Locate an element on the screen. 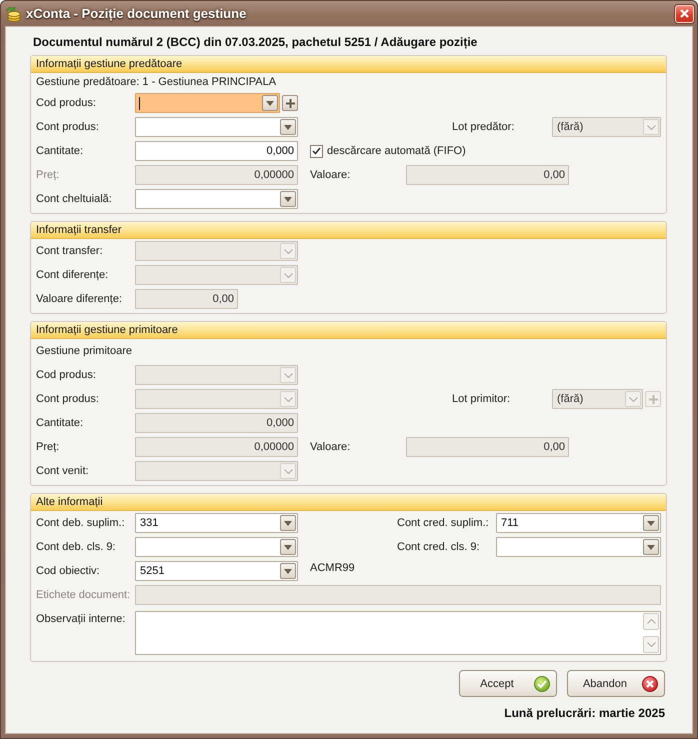 This screenshot has width=698, height=739. field-label: Cod obiectiv: is located at coordinates (68, 571).